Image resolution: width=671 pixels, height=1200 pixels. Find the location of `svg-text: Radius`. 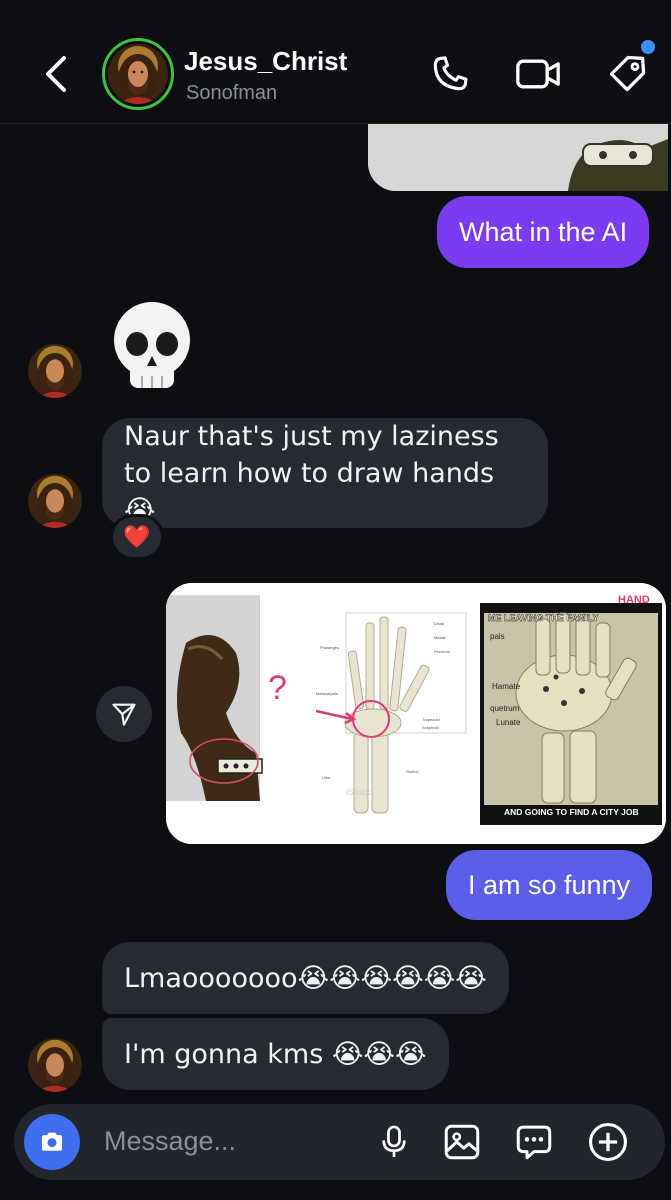

svg-text: Radius is located at coordinates (412, 771).